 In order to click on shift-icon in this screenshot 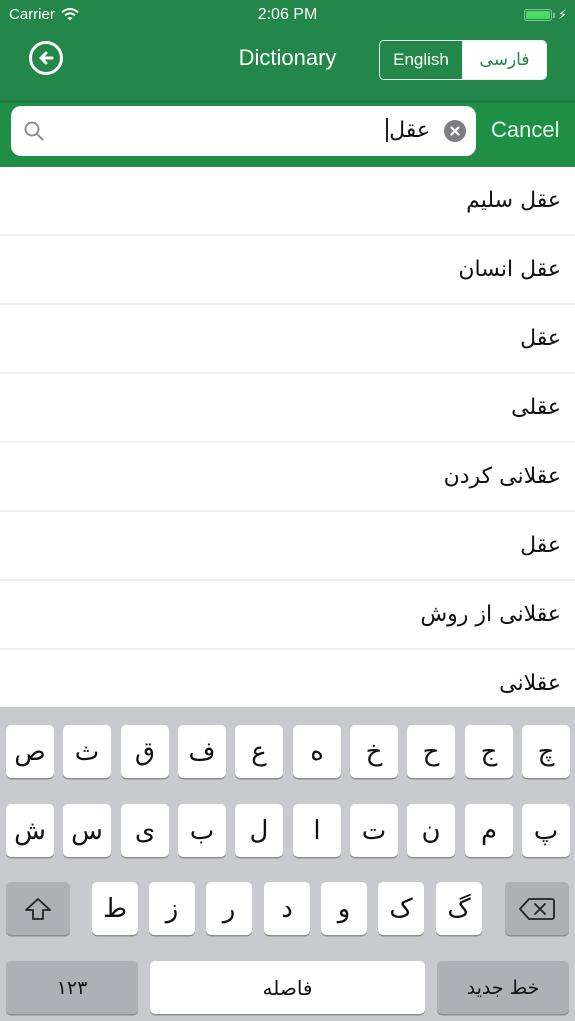, I will do `click(38, 908)`.